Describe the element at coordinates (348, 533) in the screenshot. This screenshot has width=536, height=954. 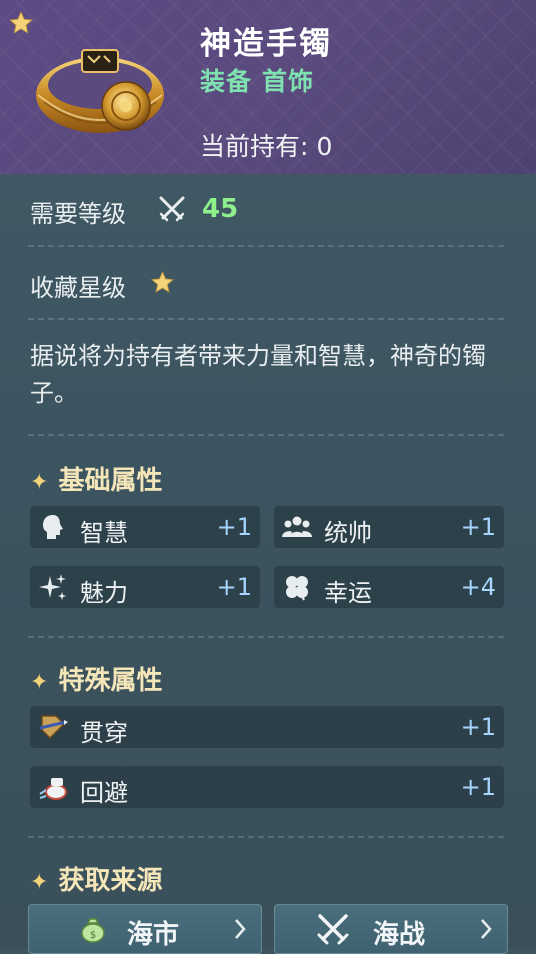
I see `stat-name: 统帅` at that location.